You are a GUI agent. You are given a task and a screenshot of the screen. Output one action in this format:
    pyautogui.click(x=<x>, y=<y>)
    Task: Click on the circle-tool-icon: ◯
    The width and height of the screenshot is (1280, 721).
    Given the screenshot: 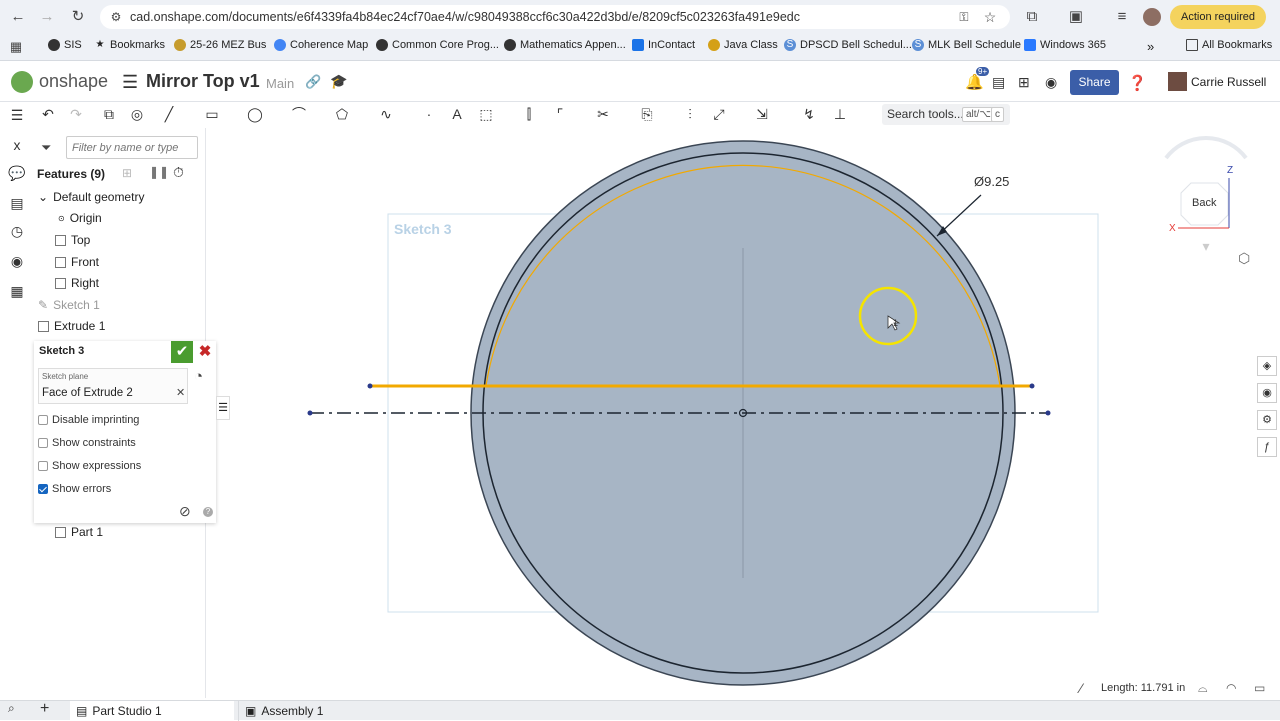 What is the action you would take?
    pyautogui.click(x=255, y=114)
    